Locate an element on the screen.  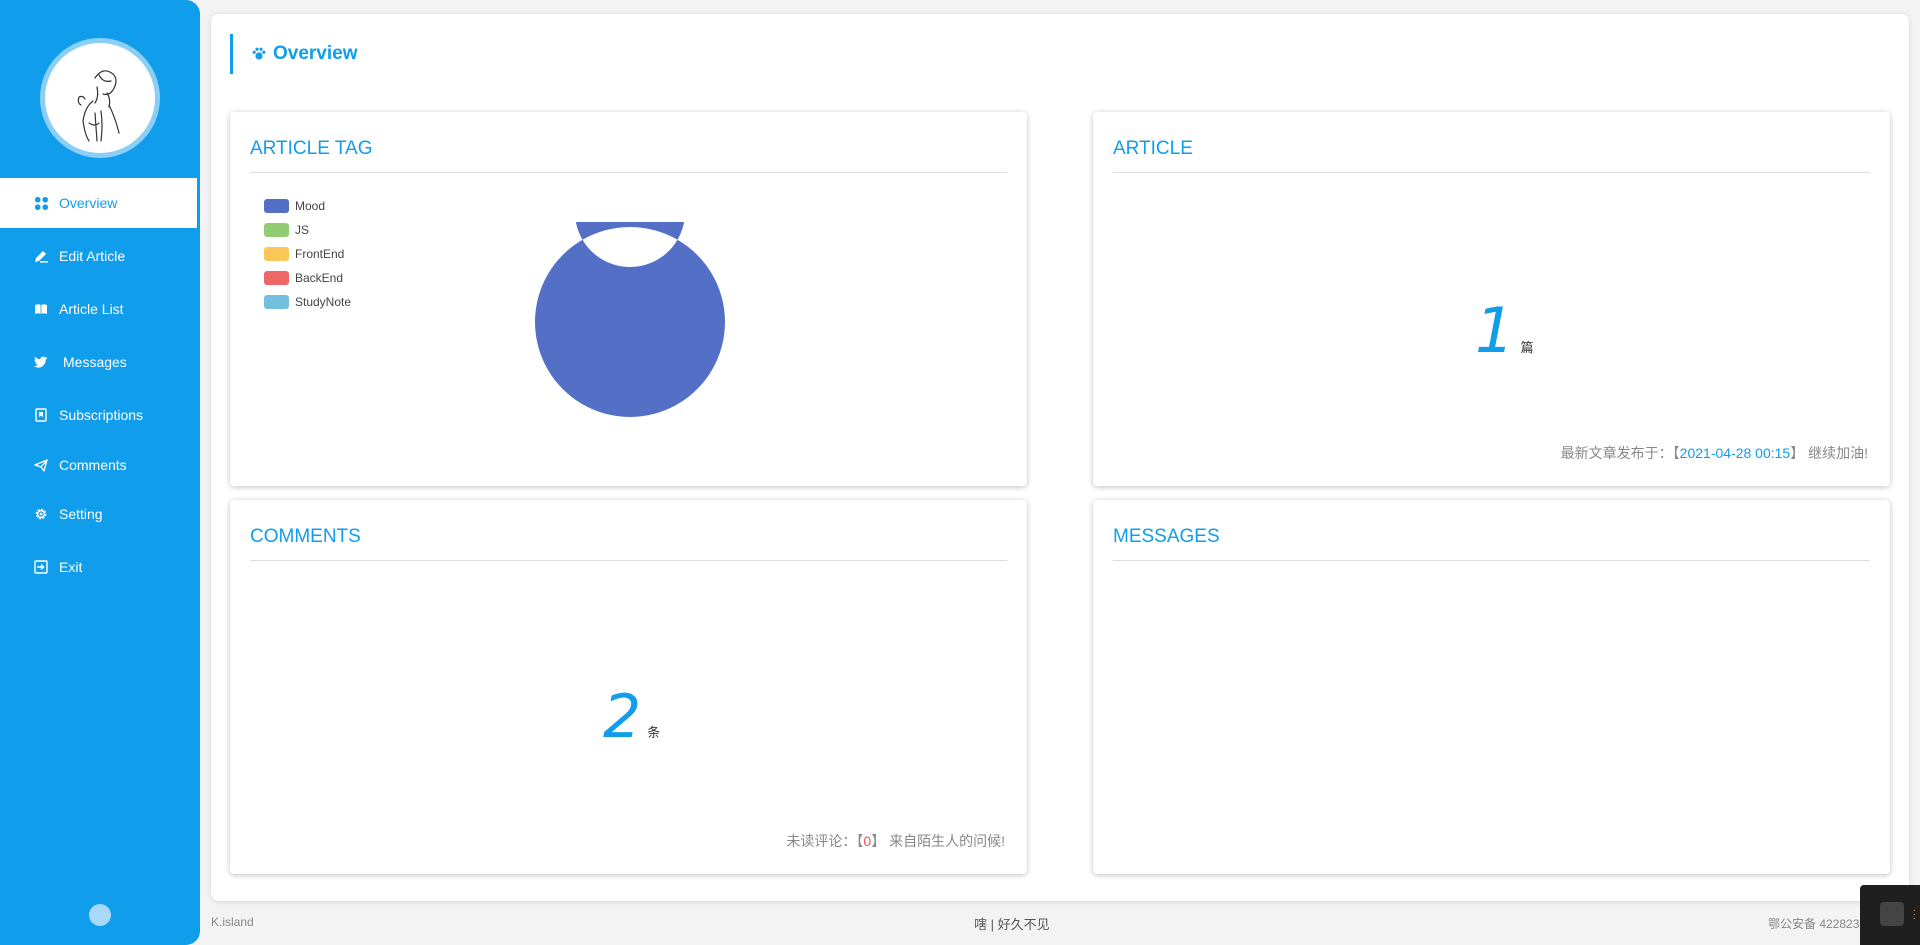
legend-item: StudyNote is located at coordinates (307, 302).